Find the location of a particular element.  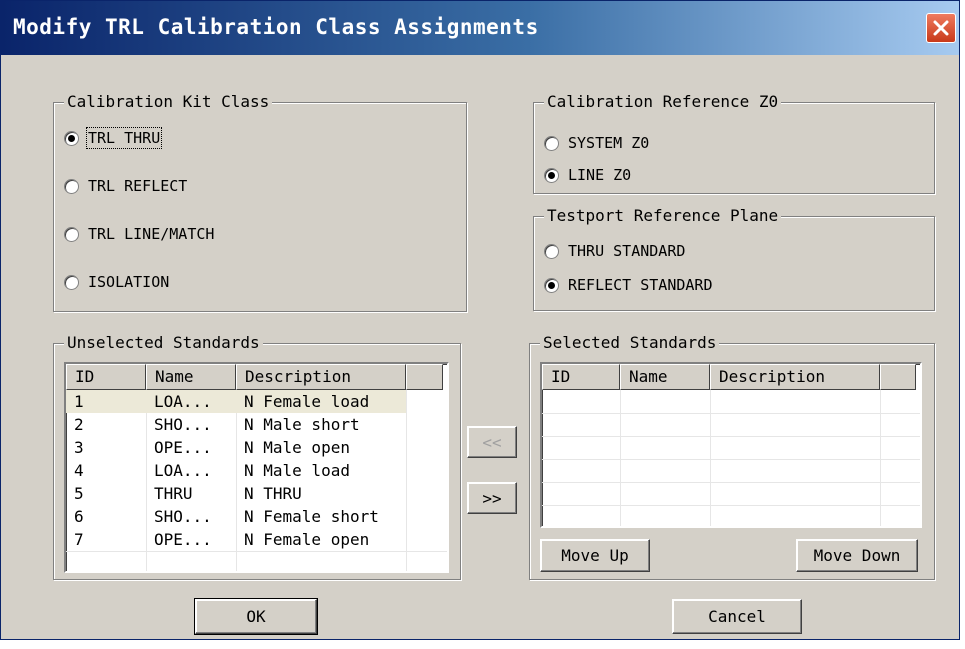

cell-id: 5 is located at coordinates (79, 493).